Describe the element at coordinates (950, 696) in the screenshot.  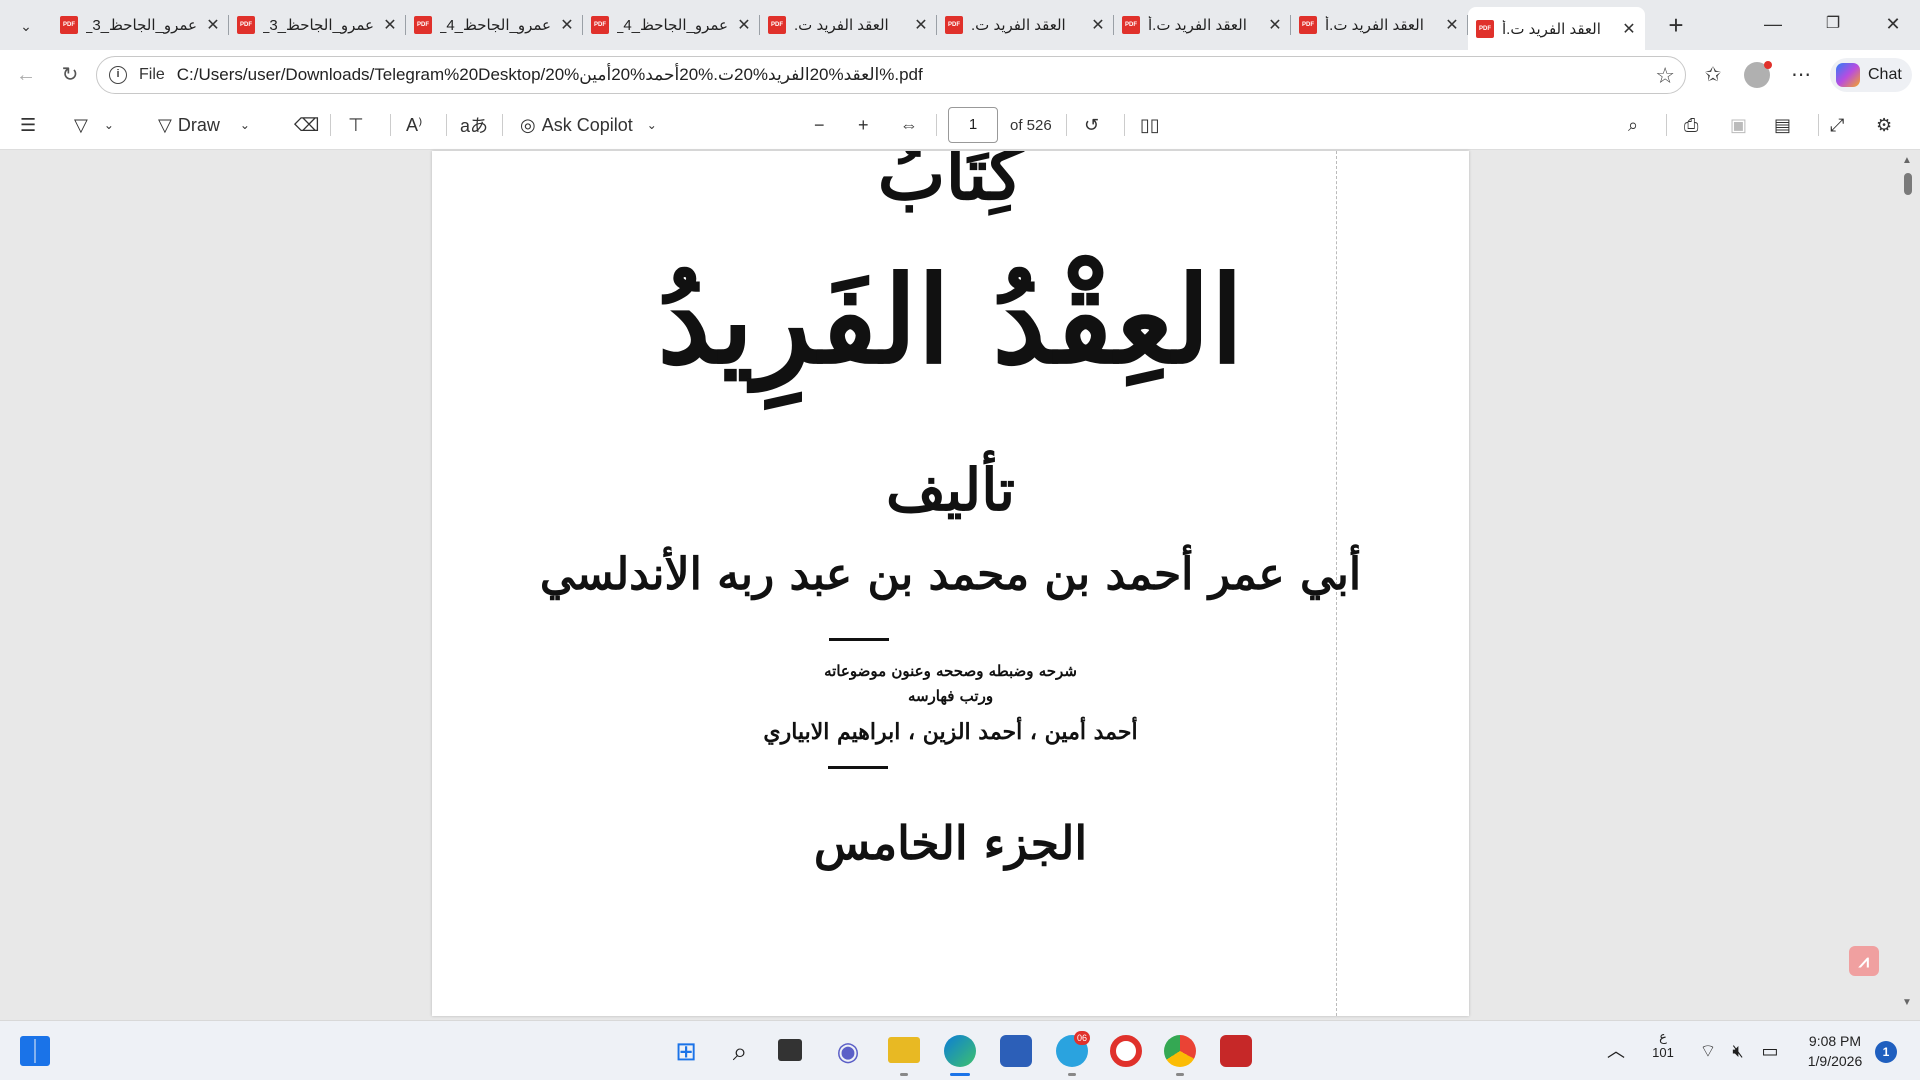
I see `credits-line-2: ورتب فهارسه` at that location.